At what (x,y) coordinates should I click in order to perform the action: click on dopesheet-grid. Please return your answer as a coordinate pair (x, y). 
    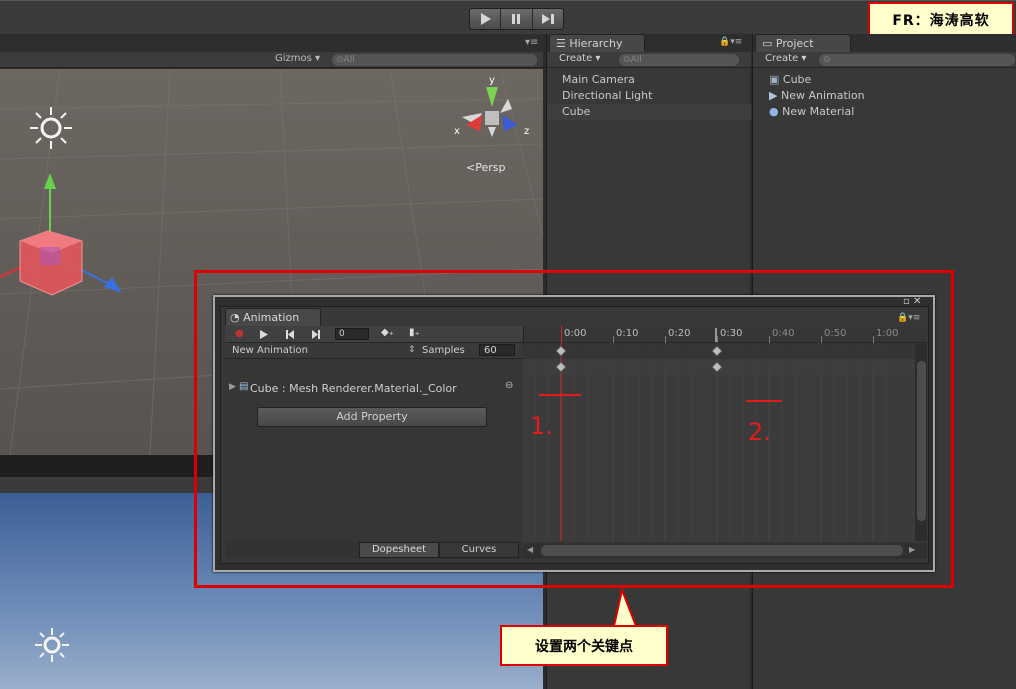
    Looking at the image, I should click on (719, 442).